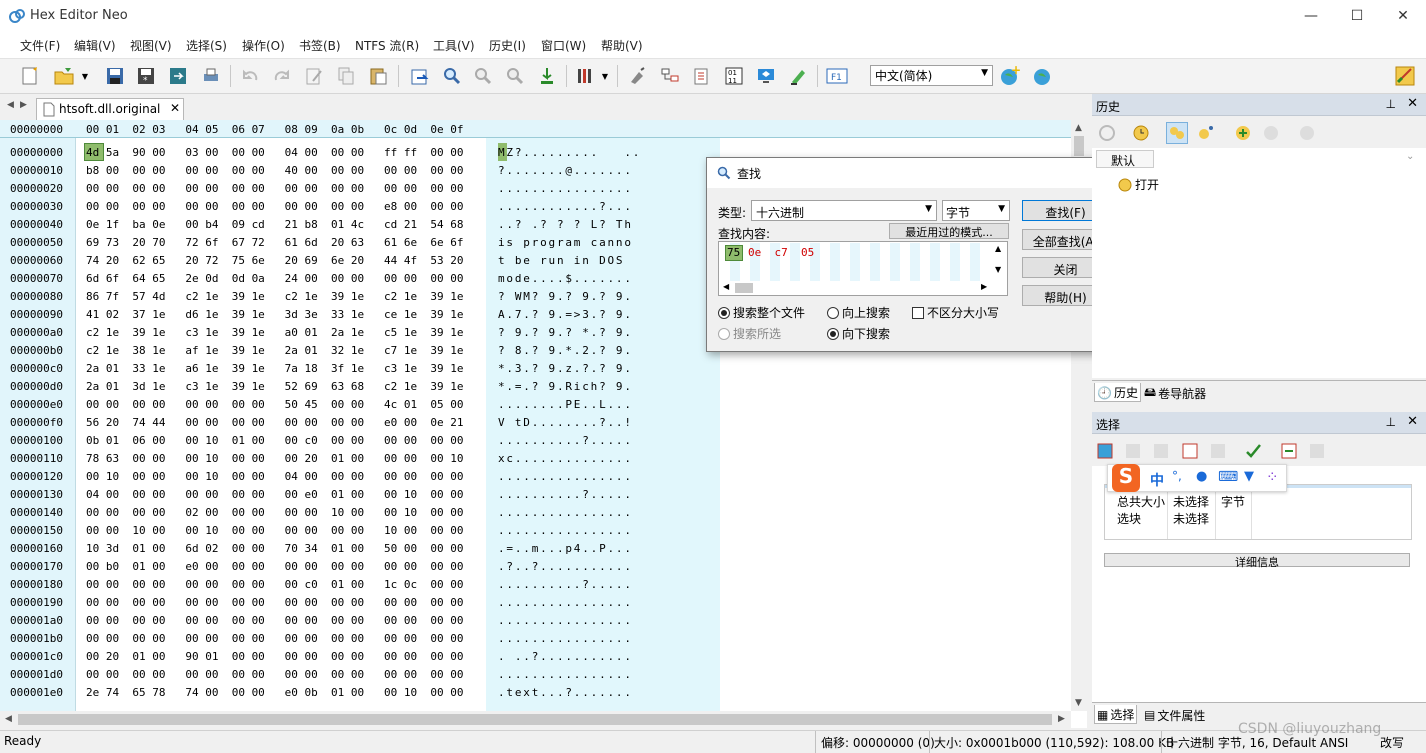 The width and height of the screenshot is (1426, 753). What do you see at coordinates (211, 76) in the screenshot?
I see `print-icon` at bounding box center [211, 76].